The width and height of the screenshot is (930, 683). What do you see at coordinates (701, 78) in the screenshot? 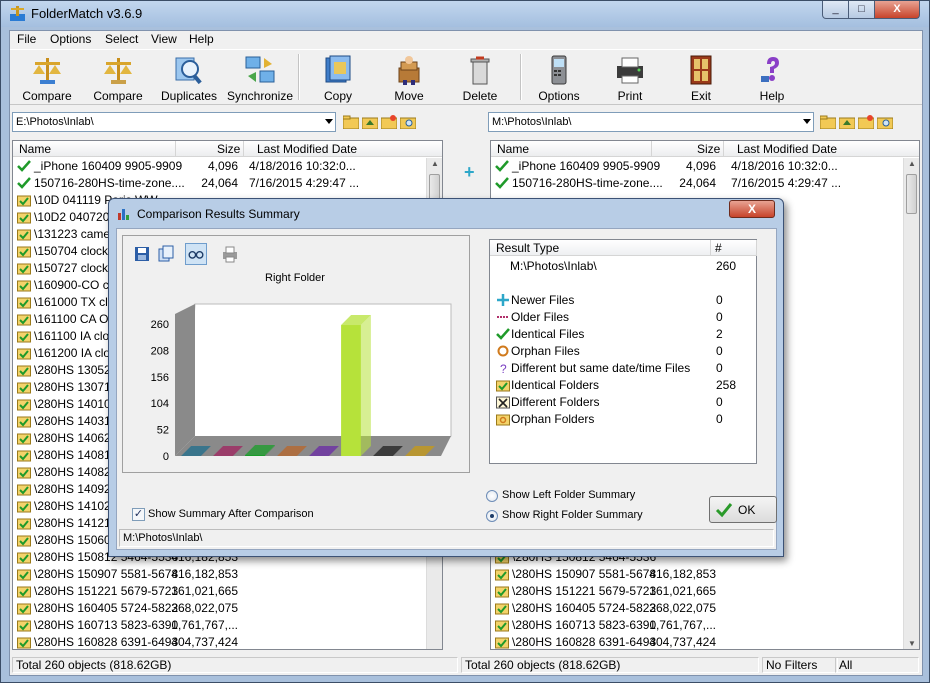
I see `exit-button: Exit` at bounding box center [701, 78].